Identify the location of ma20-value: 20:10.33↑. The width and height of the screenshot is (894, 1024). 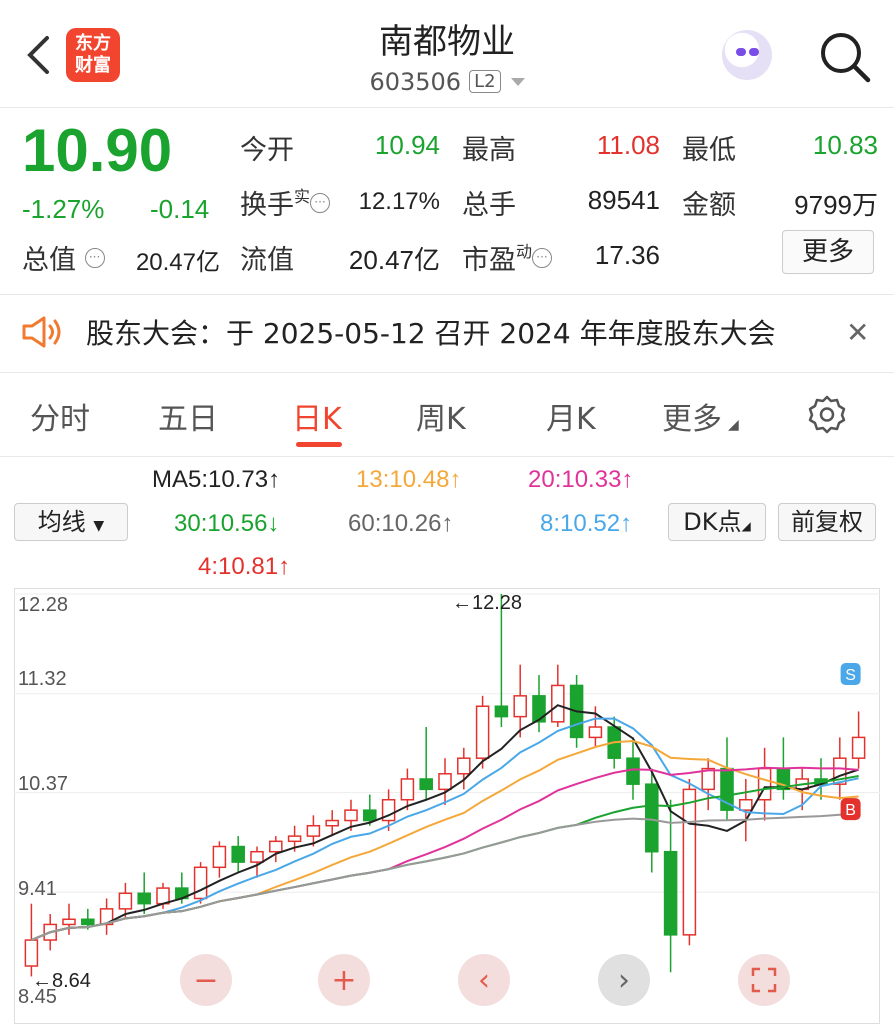
(581, 479).